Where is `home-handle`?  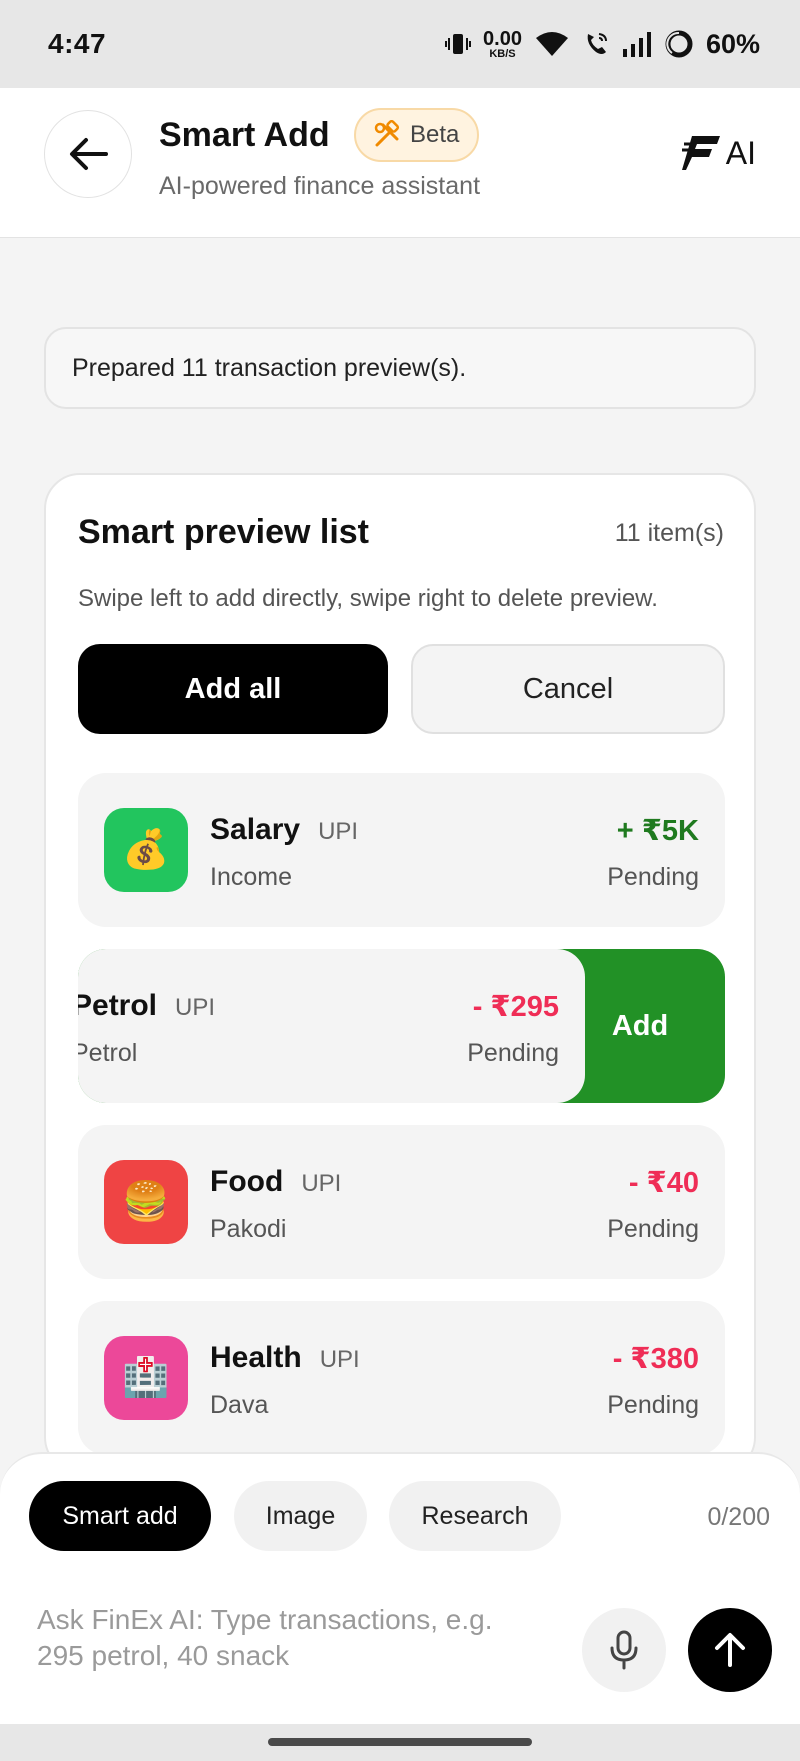
home-handle is located at coordinates (400, 1742).